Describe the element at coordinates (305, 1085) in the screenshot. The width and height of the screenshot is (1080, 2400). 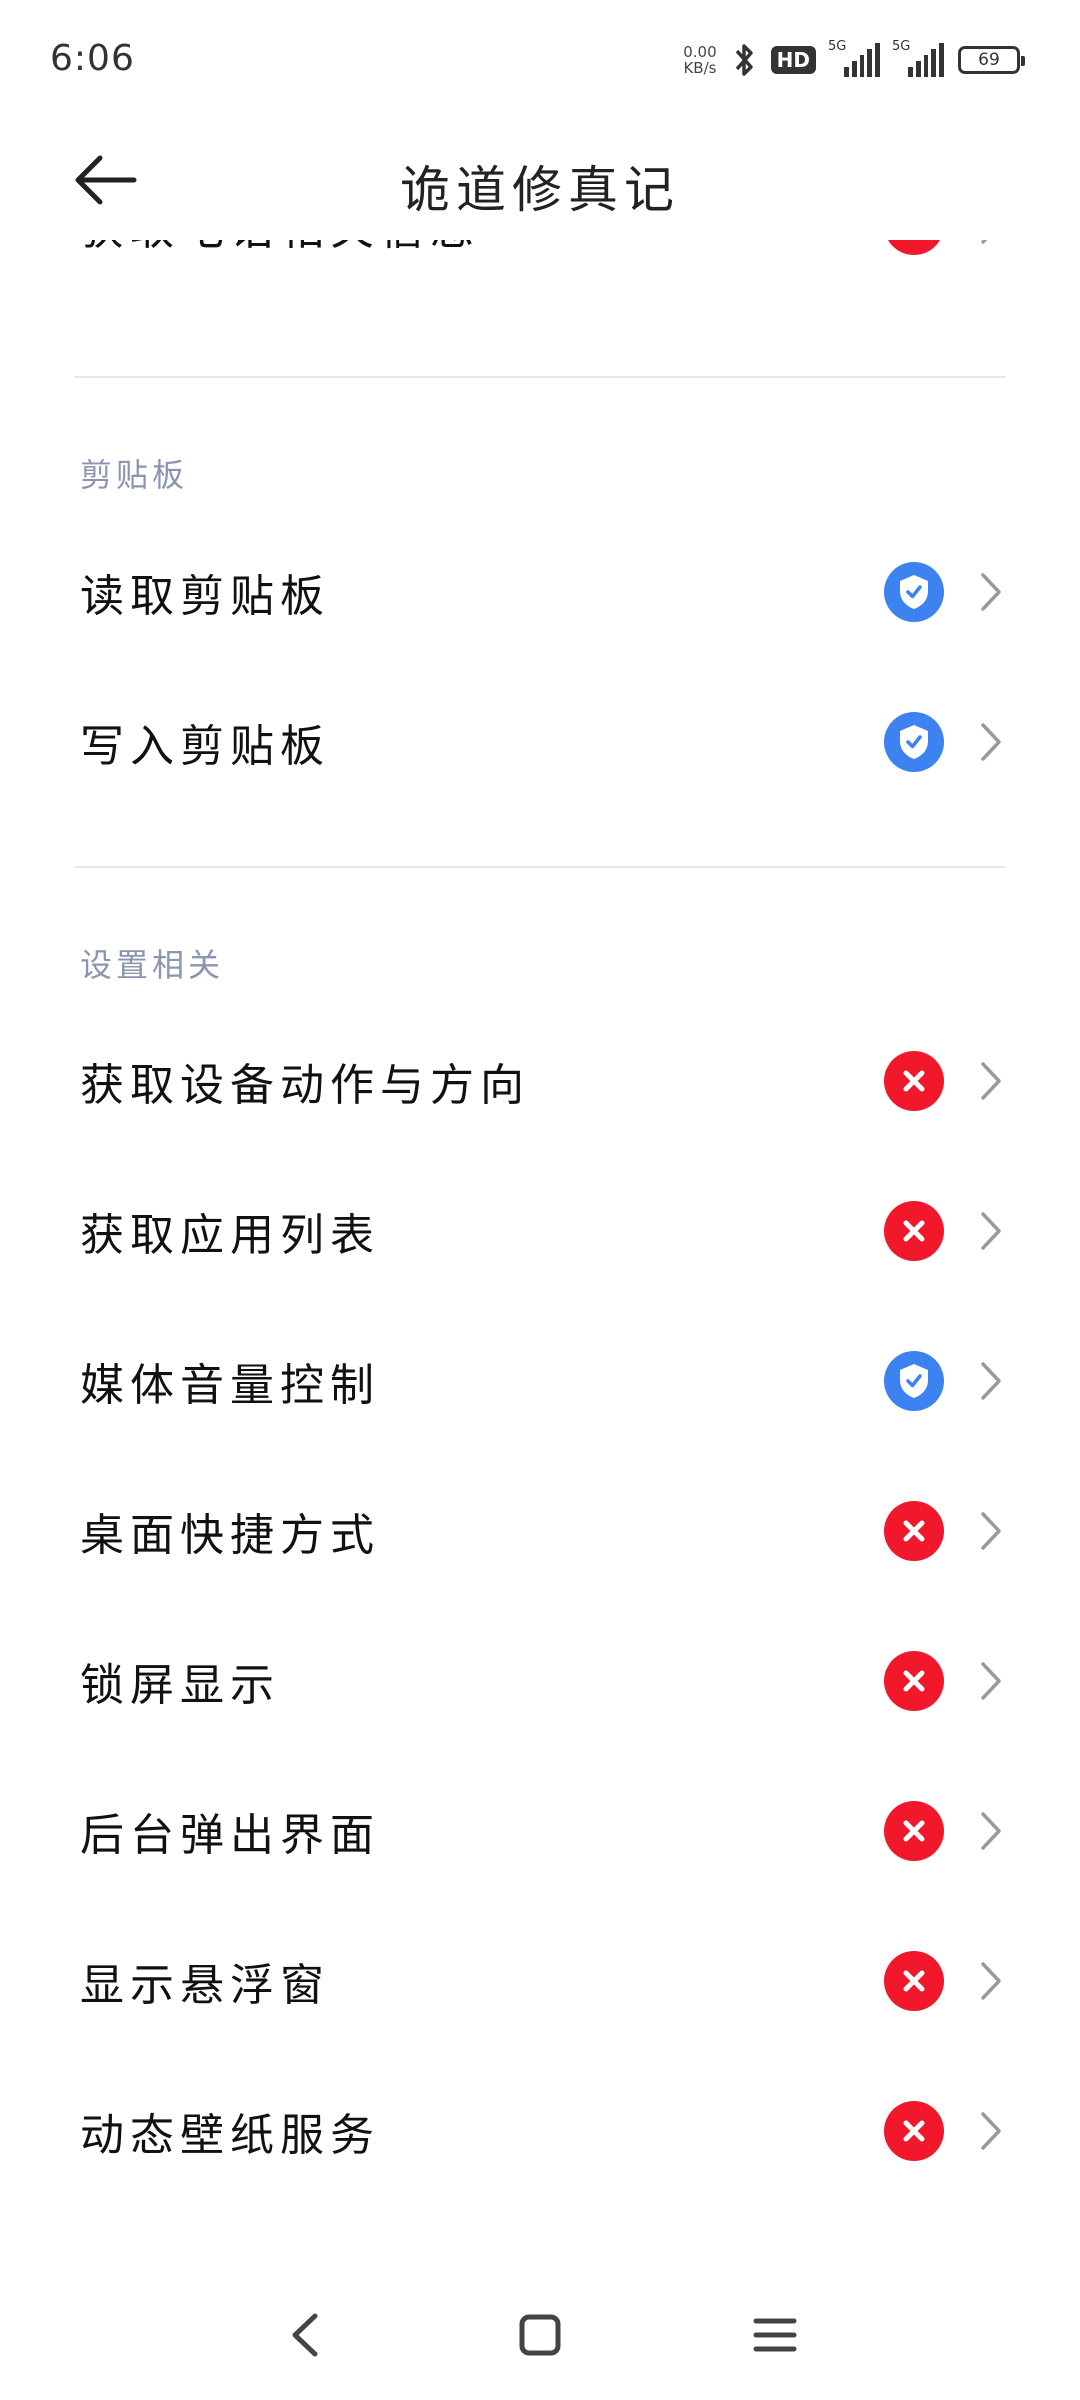
I see `permission-label: 获取设备动作与方向` at that location.